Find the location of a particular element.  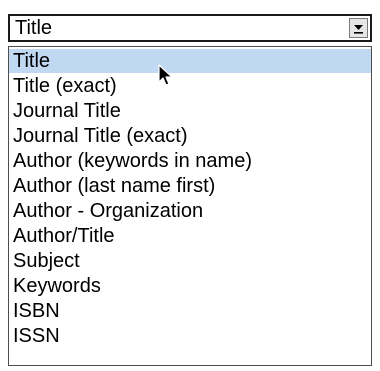

select-current-value: Title is located at coordinates (34, 28).